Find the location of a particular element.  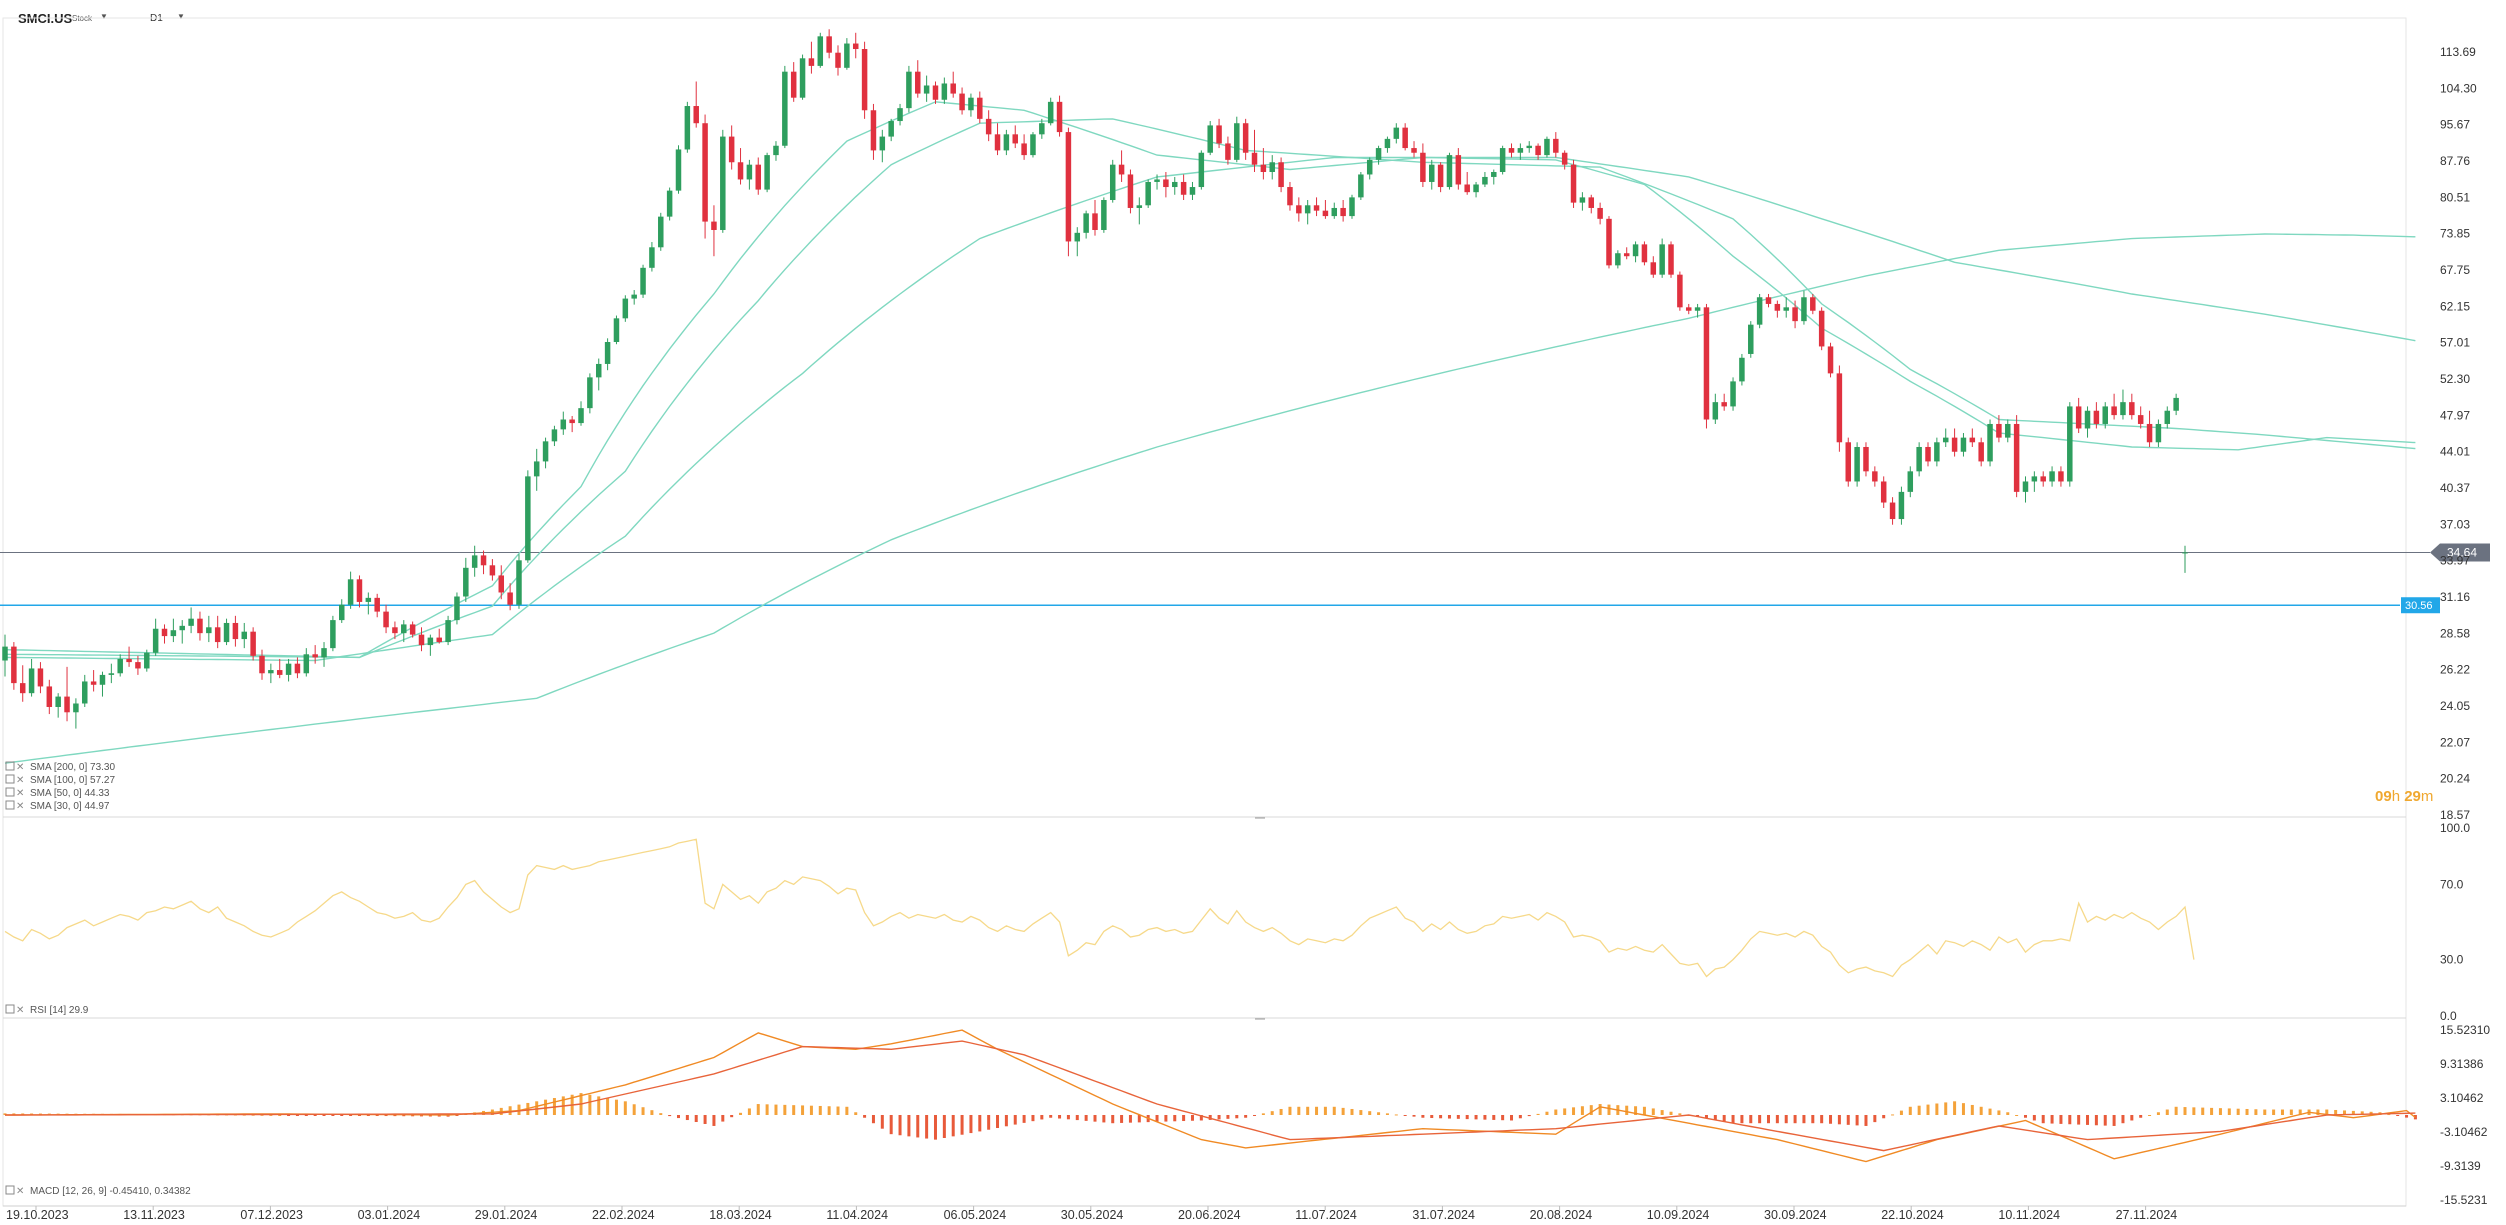

bar-countdown: 09h 29m is located at coordinates (2404, 796).